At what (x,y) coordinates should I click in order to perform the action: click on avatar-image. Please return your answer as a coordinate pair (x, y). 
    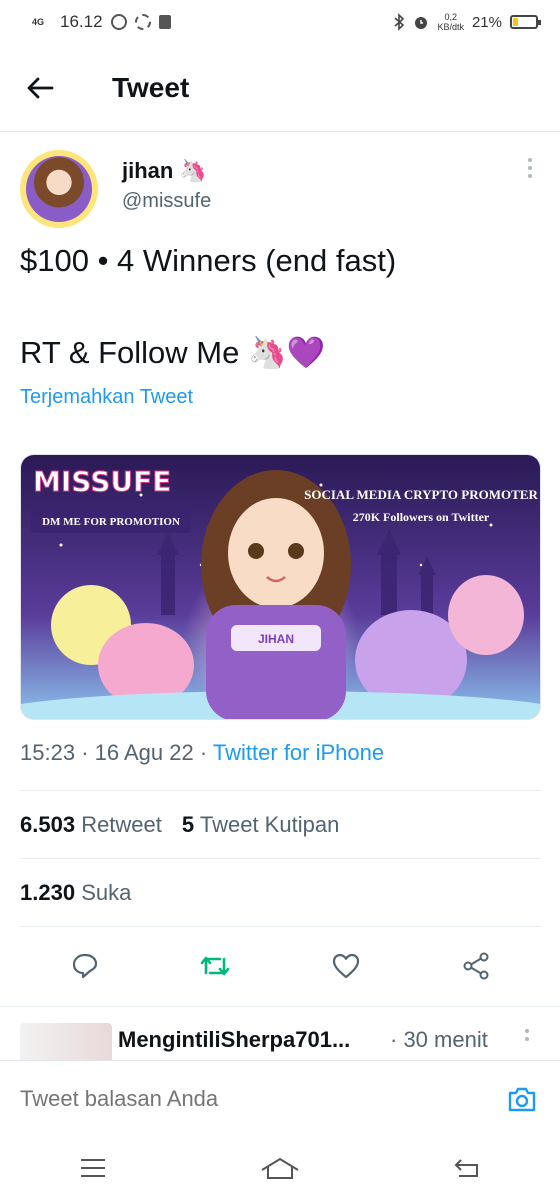
    Looking at the image, I should click on (59, 189).